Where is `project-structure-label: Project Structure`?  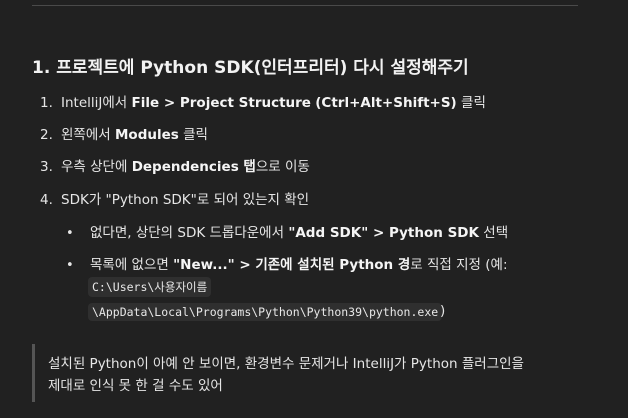 project-structure-label: Project Structure is located at coordinates (245, 103).